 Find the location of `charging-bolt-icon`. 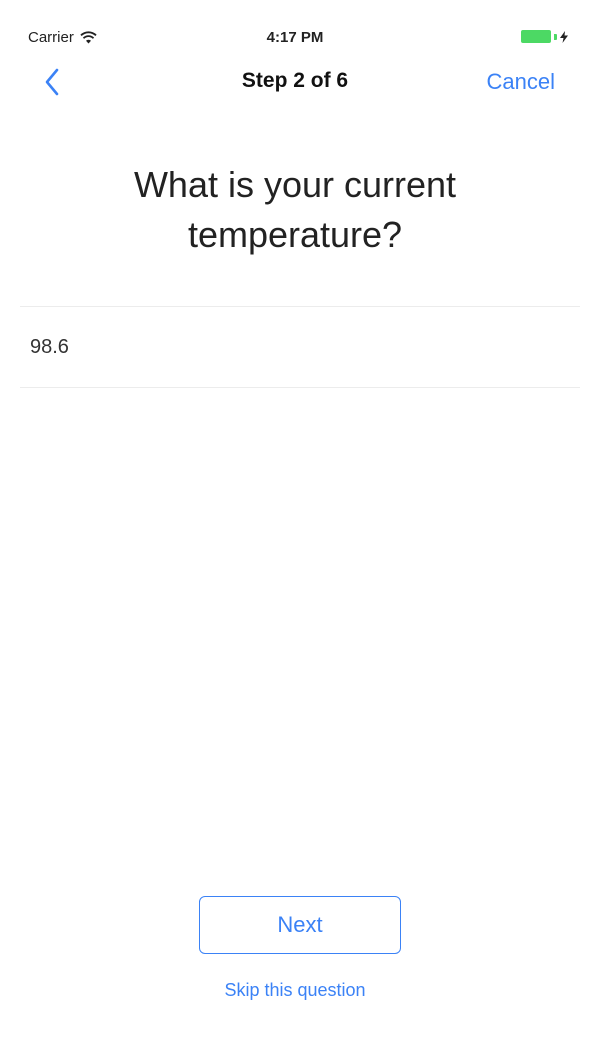

charging-bolt-icon is located at coordinates (564, 36).